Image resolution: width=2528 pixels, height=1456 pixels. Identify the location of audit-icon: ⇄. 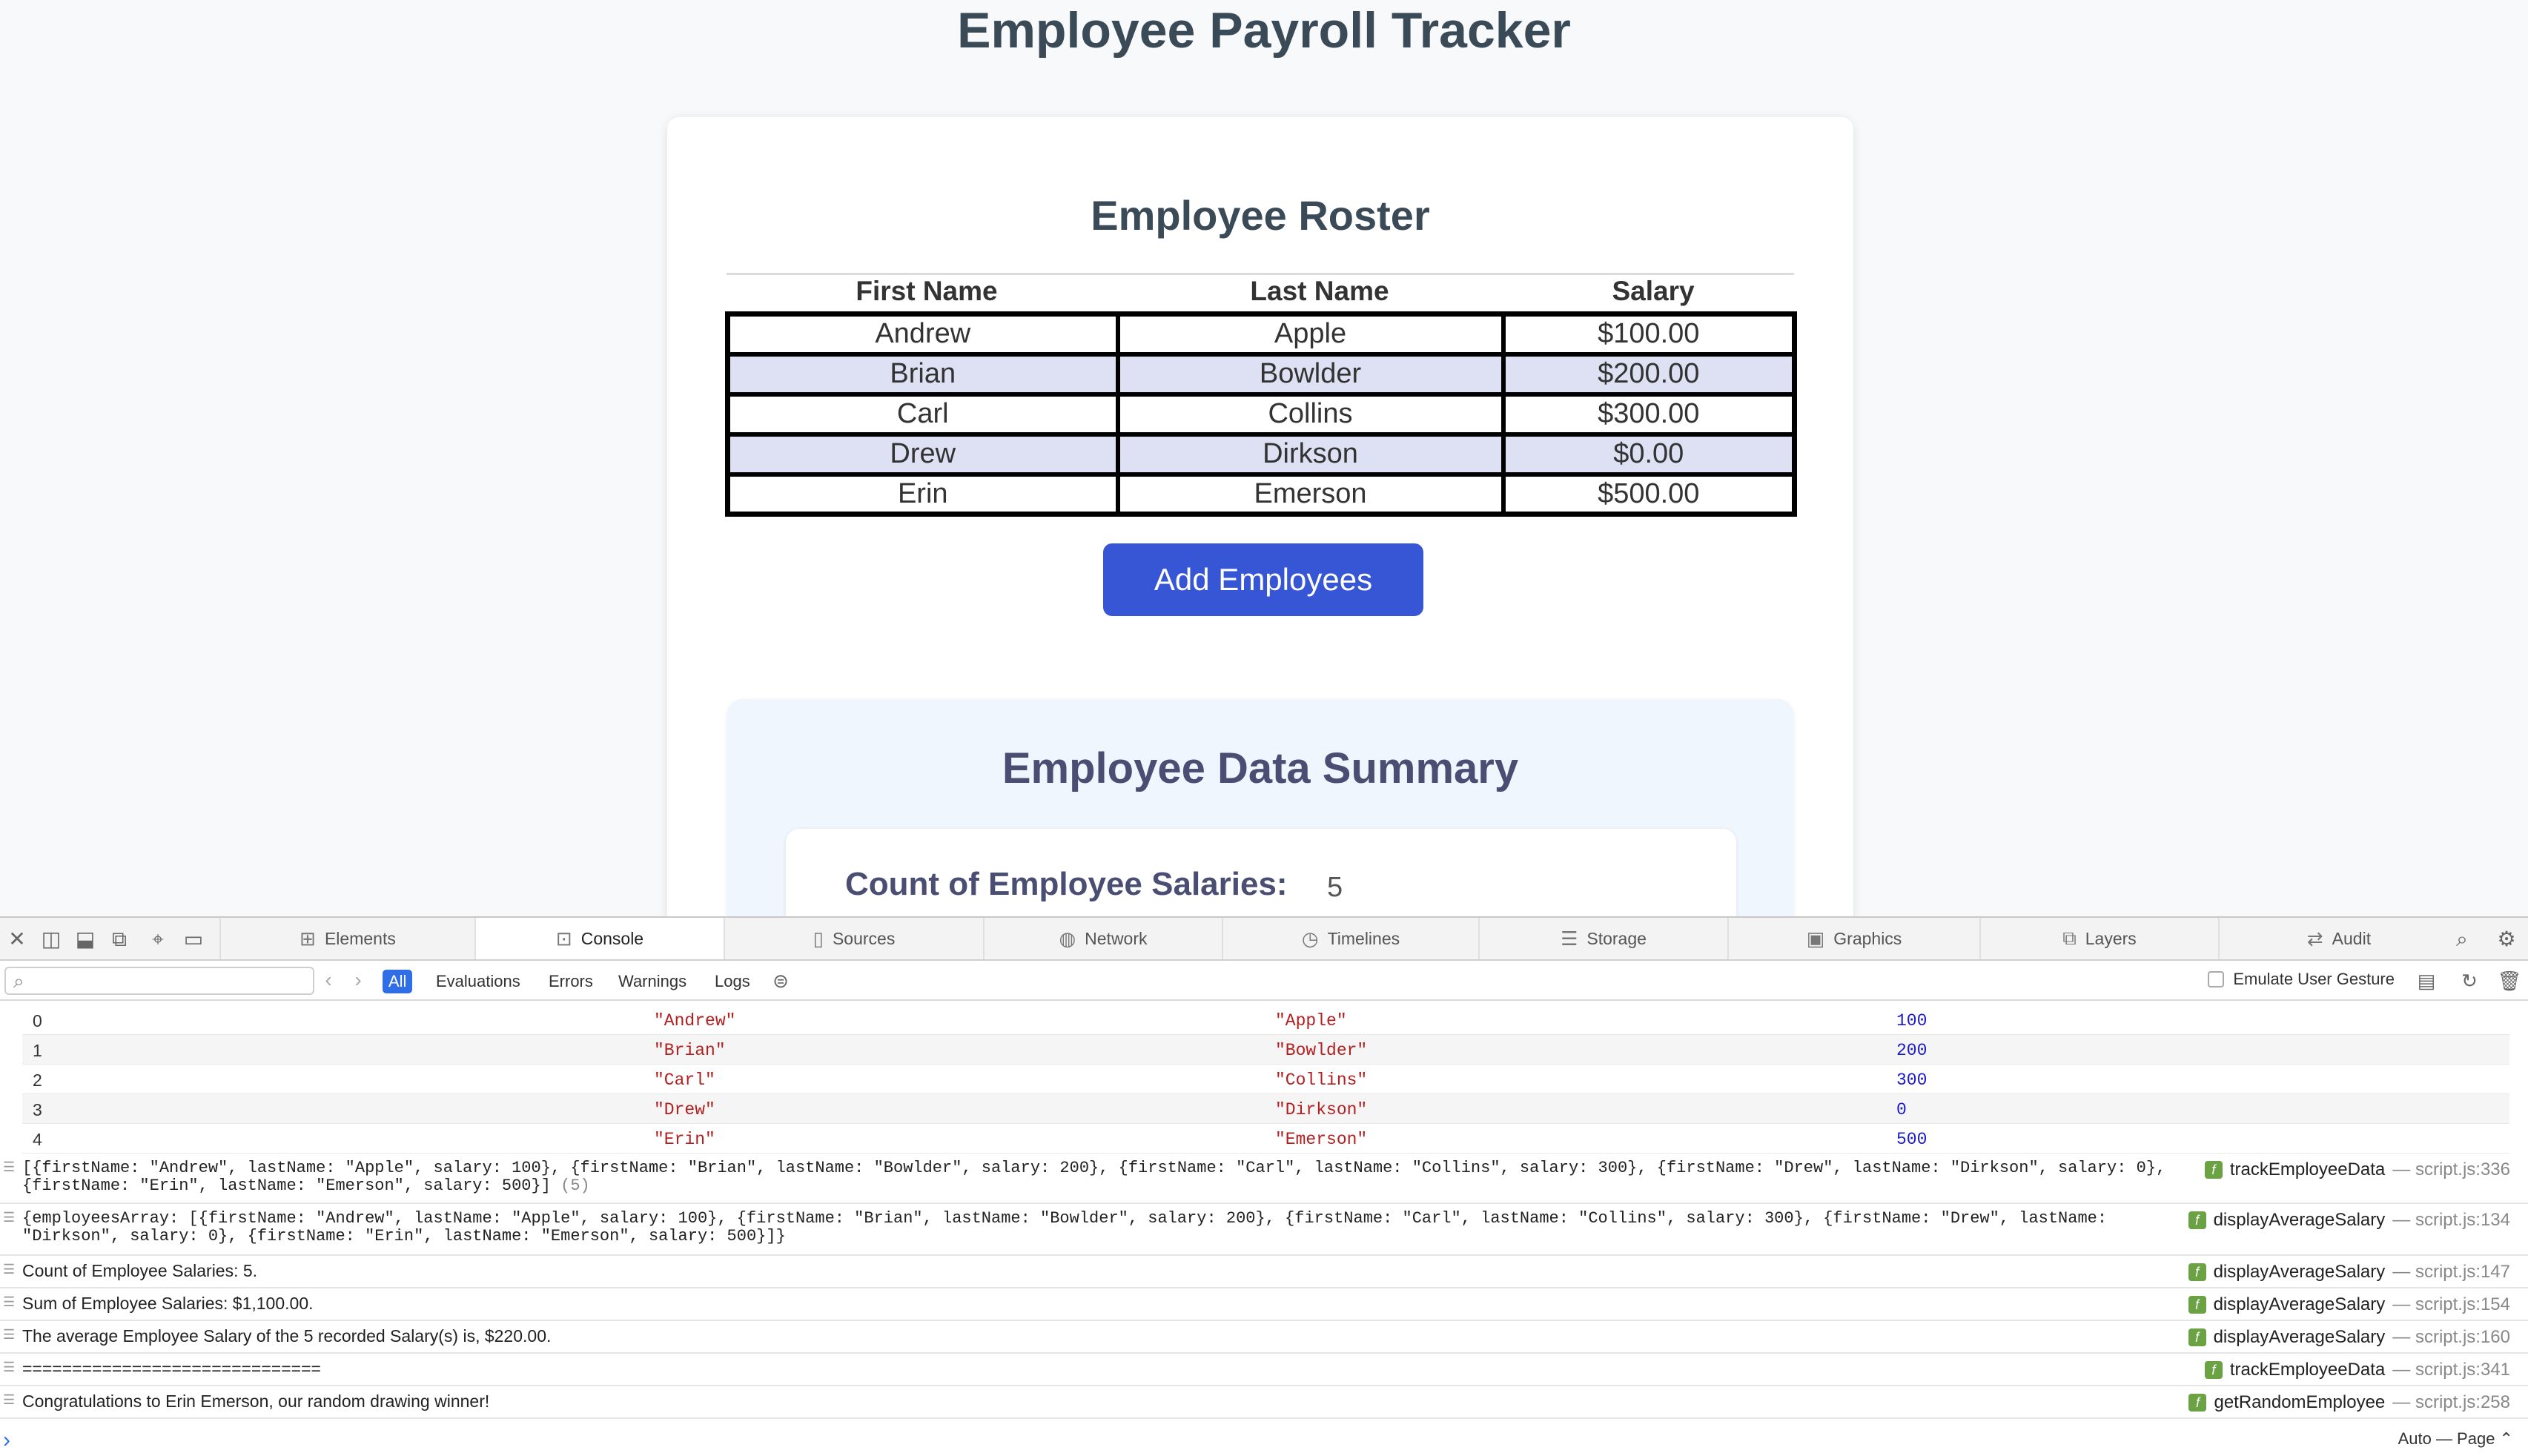
(2314, 939).